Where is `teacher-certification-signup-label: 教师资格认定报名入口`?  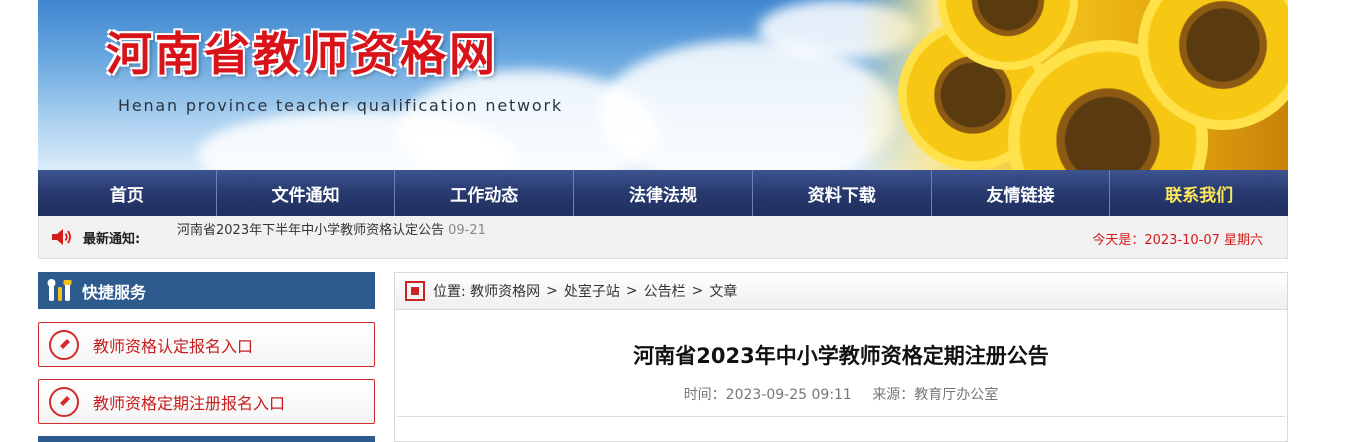
teacher-certification-signup-label: 教师资格认定报名入口 is located at coordinates (173, 346).